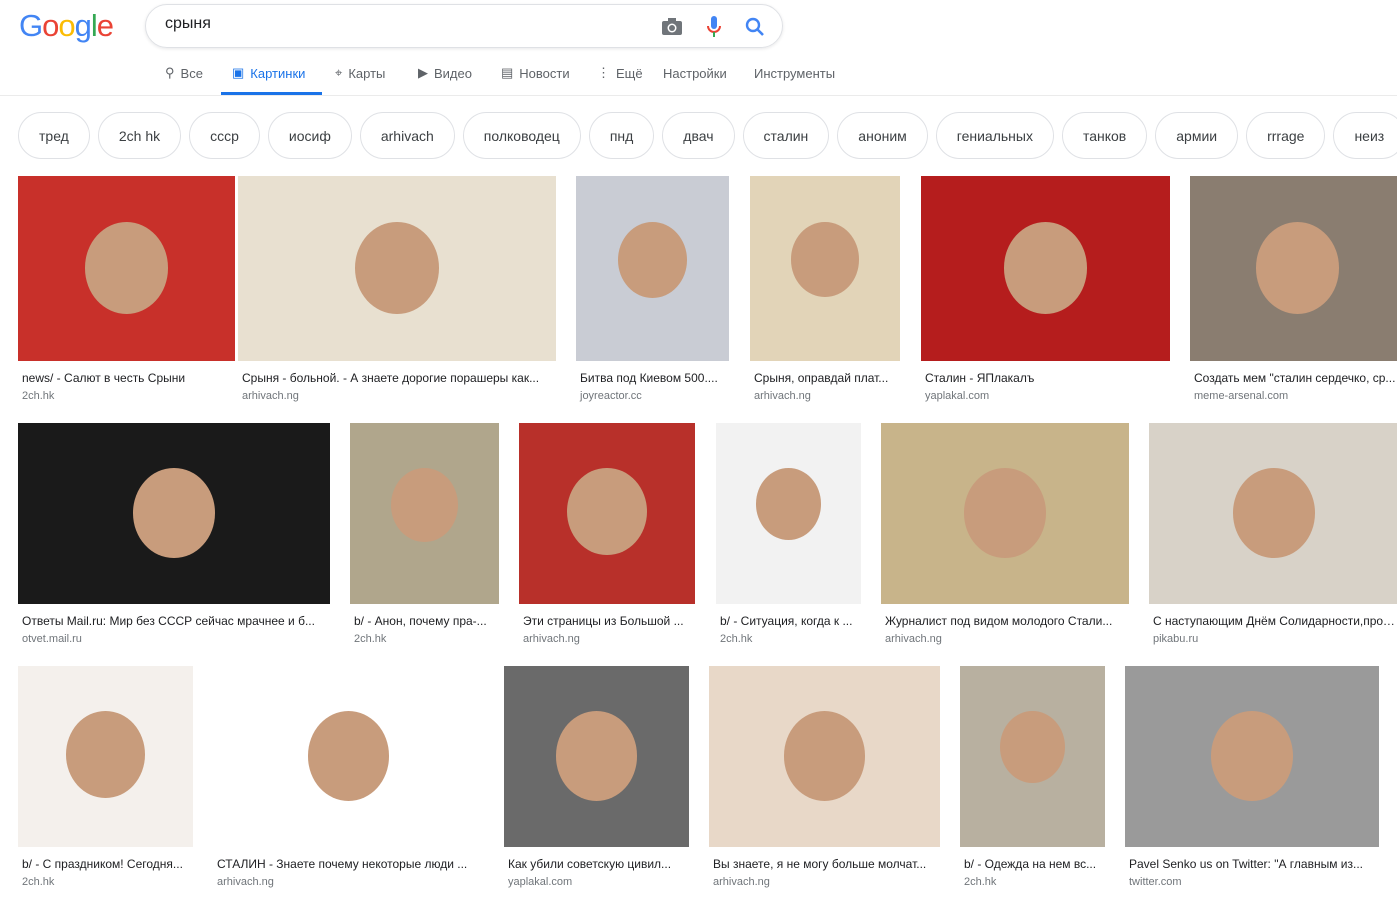 This screenshot has width=1397, height=898. I want to click on image-result: Срыня, оправдай плат... arhivach.ng, so click(825, 289).